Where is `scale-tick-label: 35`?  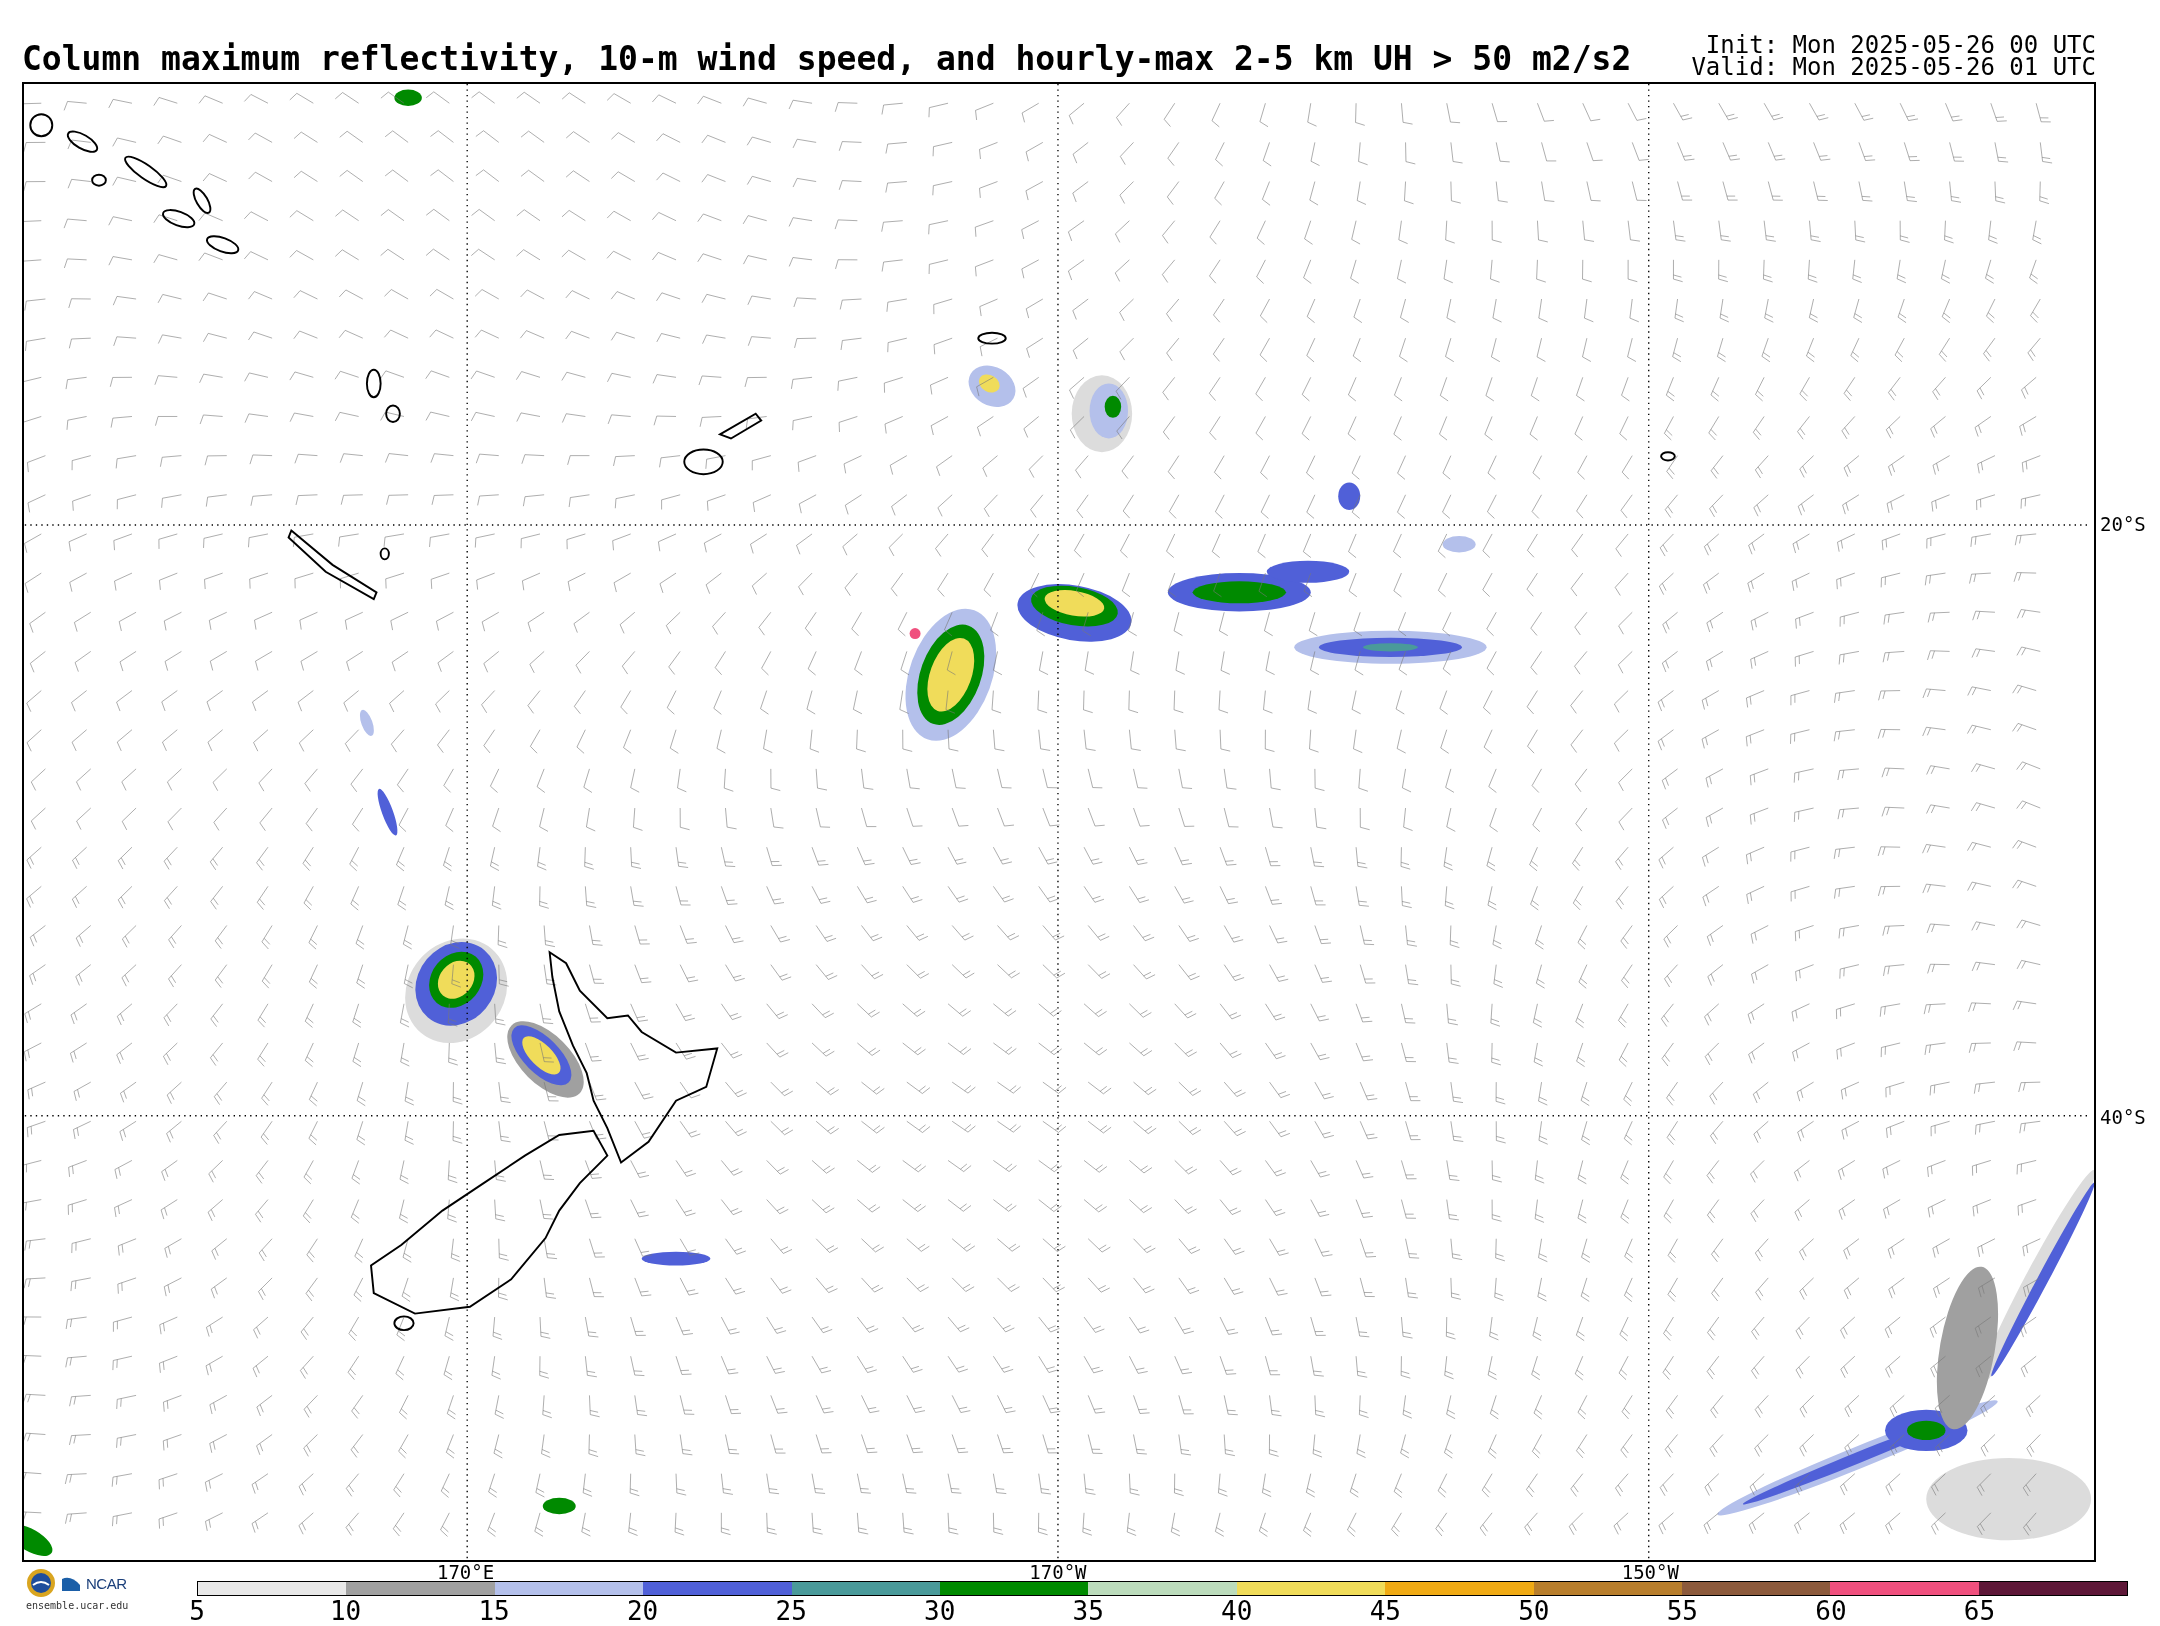
scale-tick-label: 35 is located at coordinates (1088, 1611).